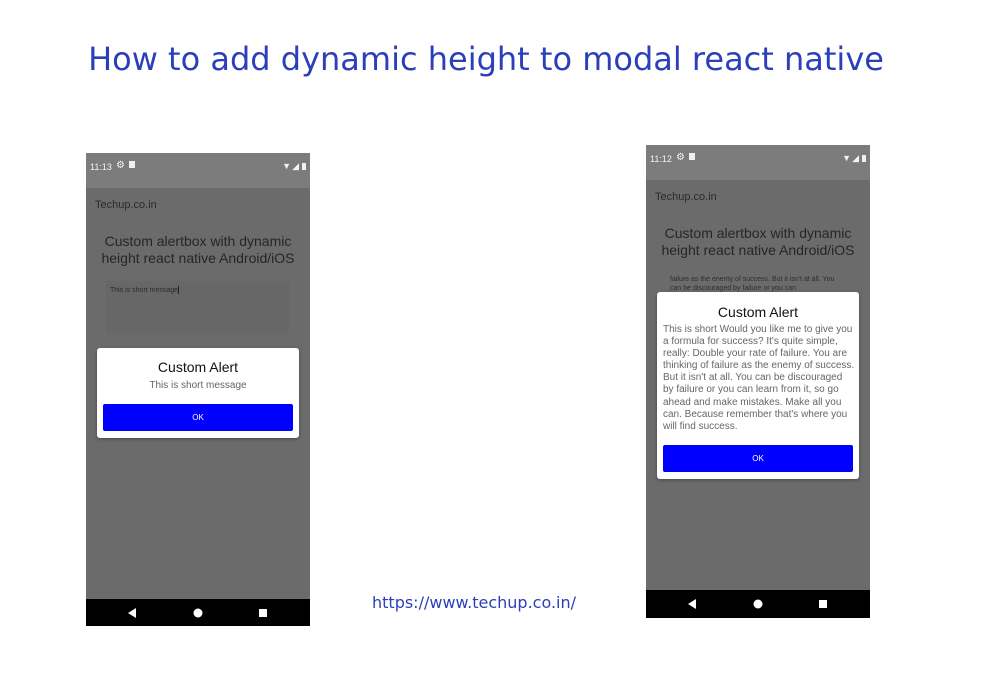 The image size is (994, 674). I want to click on status-time: 11:13, so click(101, 167).